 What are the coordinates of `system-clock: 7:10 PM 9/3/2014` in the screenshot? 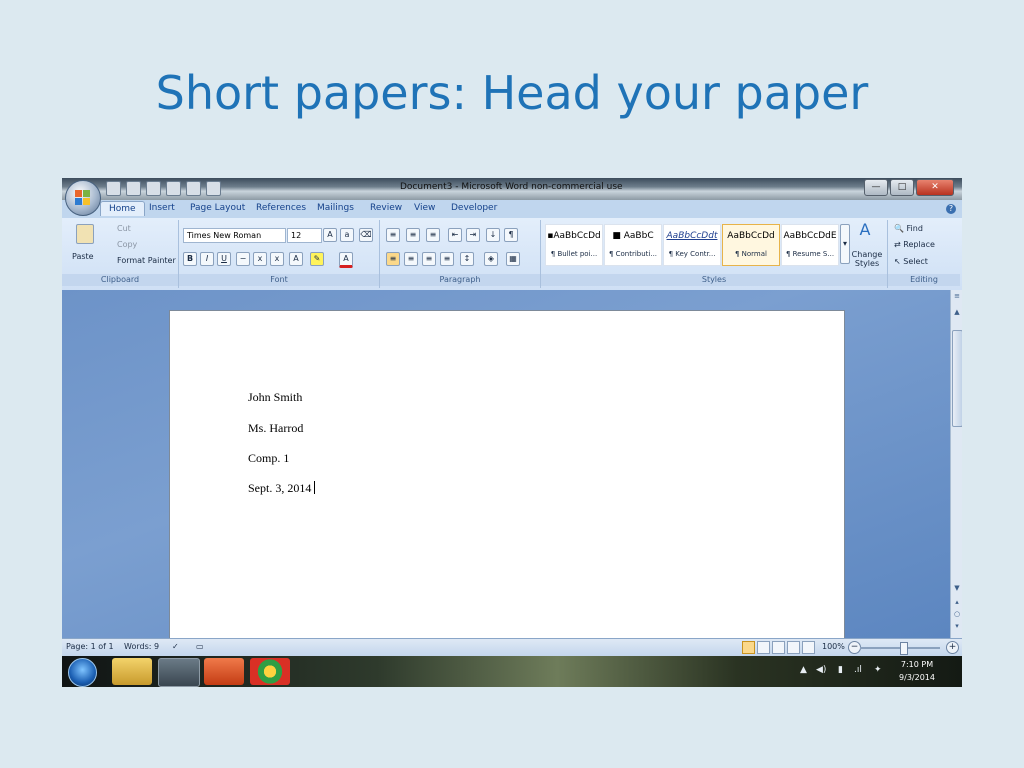 It's located at (917, 671).